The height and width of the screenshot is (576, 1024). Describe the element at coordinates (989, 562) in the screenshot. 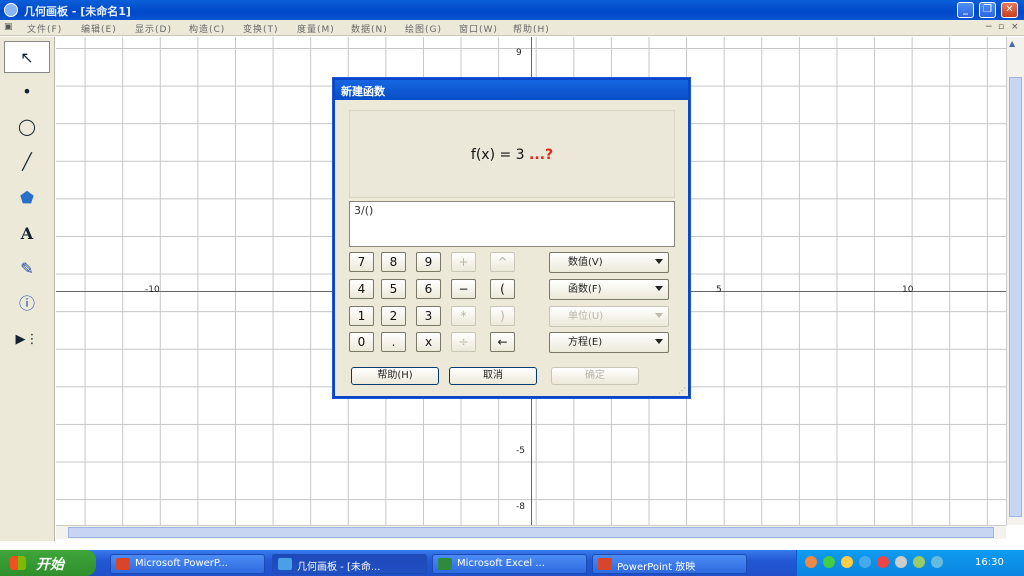

I see `clock: 16:30` at that location.